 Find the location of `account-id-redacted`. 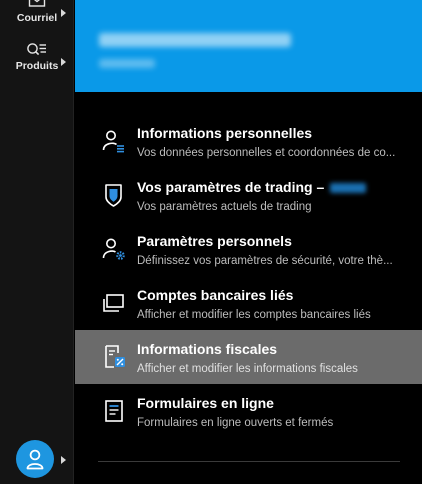

account-id-redacted is located at coordinates (348, 188).